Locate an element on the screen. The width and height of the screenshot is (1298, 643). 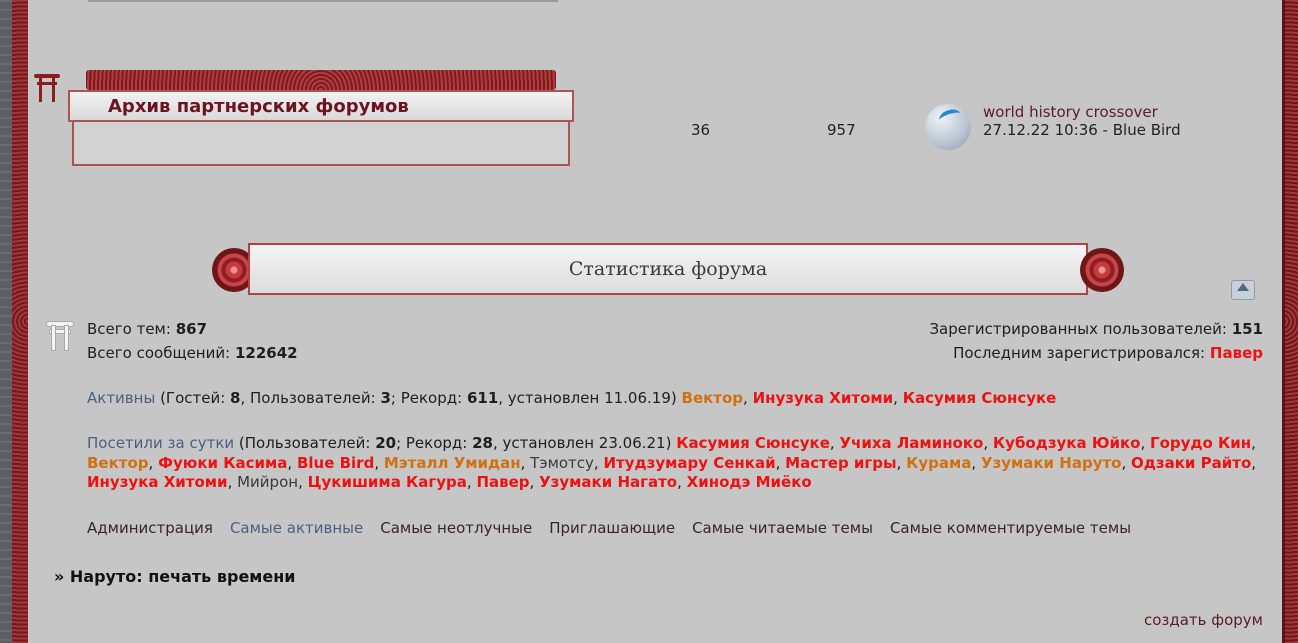
forum-card: Архив партнерских форумов is located at coordinates (322, 120).